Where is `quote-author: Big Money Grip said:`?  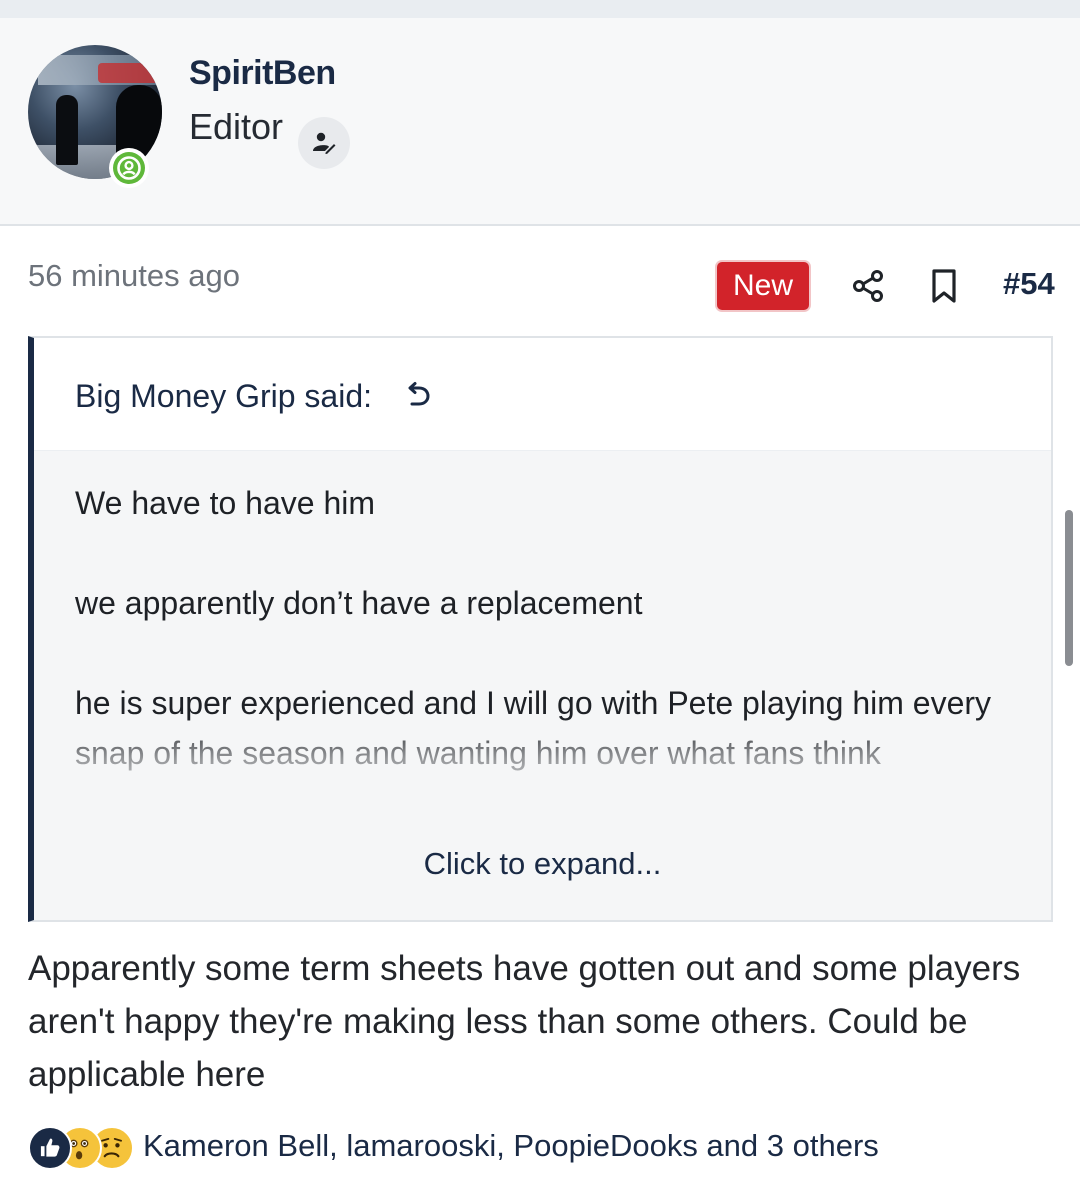 quote-author: Big Money Grip said: is located at coordinates (223, 396).